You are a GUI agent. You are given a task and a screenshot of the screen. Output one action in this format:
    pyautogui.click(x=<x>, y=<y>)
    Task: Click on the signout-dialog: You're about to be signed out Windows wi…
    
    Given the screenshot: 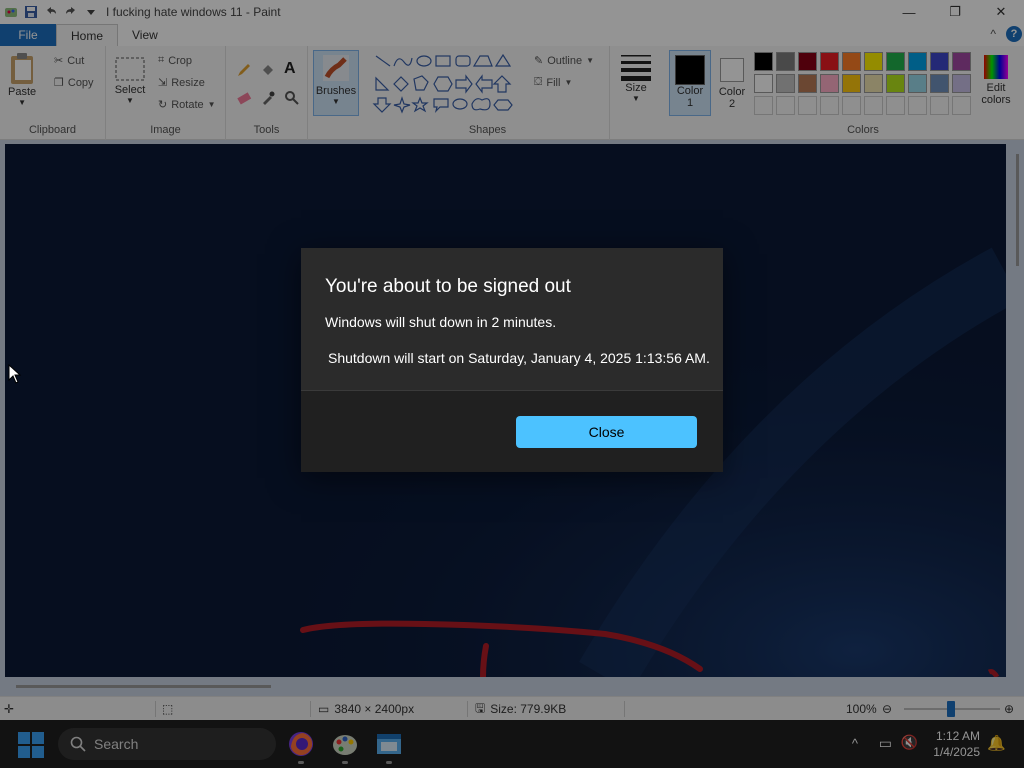 What is the action you would take?
    pyautogui.click(x=512, y=360)
    